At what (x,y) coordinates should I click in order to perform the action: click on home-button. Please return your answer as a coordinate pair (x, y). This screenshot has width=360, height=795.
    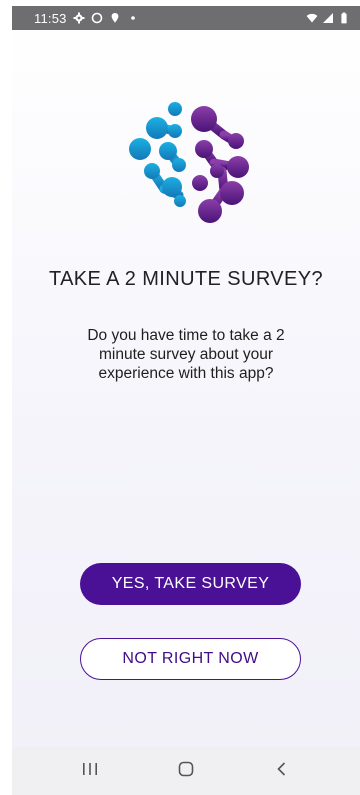
    Looking at the image, I should click on (186, 771).